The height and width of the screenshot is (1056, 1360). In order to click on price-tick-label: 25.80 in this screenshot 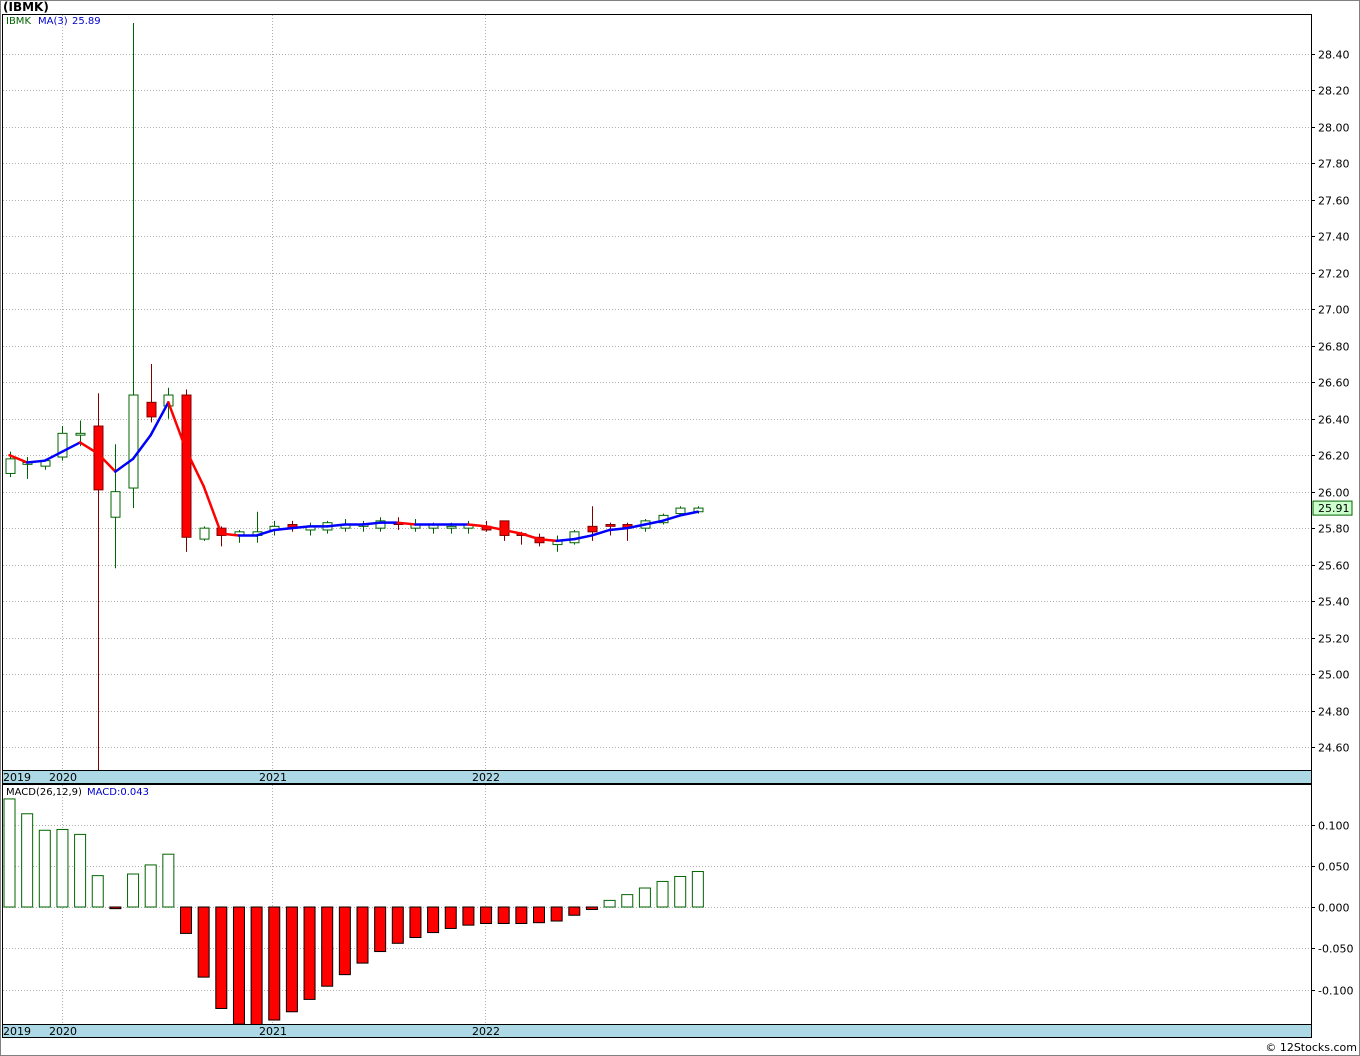, I will do `click(1334, 529)`.